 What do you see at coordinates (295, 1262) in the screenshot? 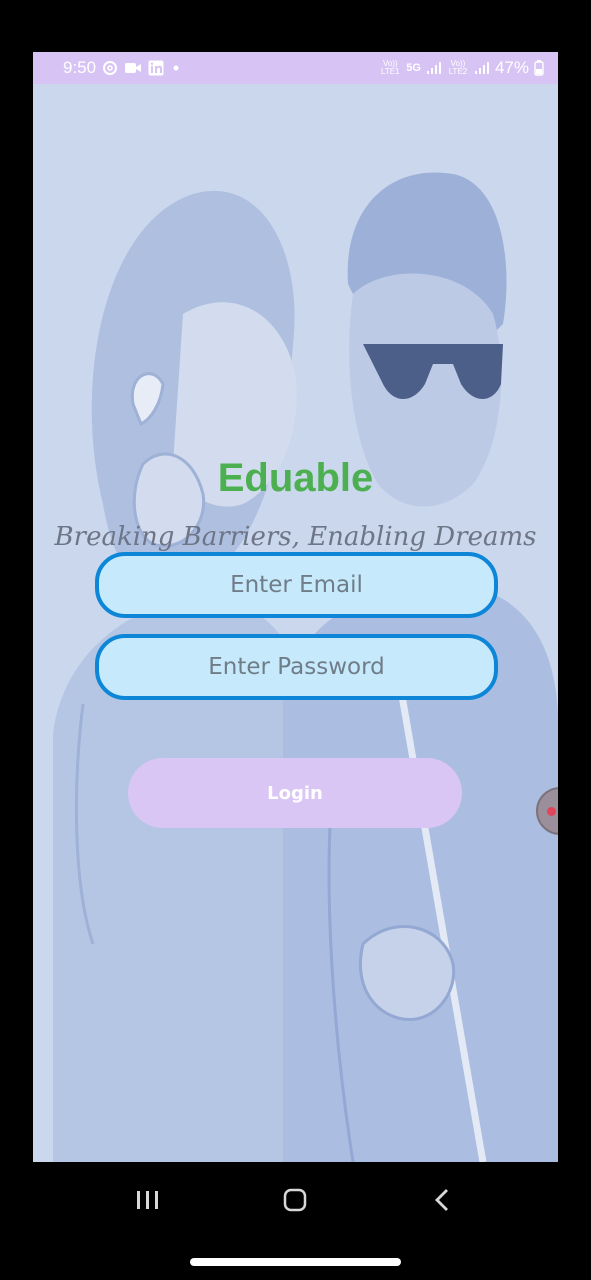
I see `home-indicator` at bounding box center [295, 1262].